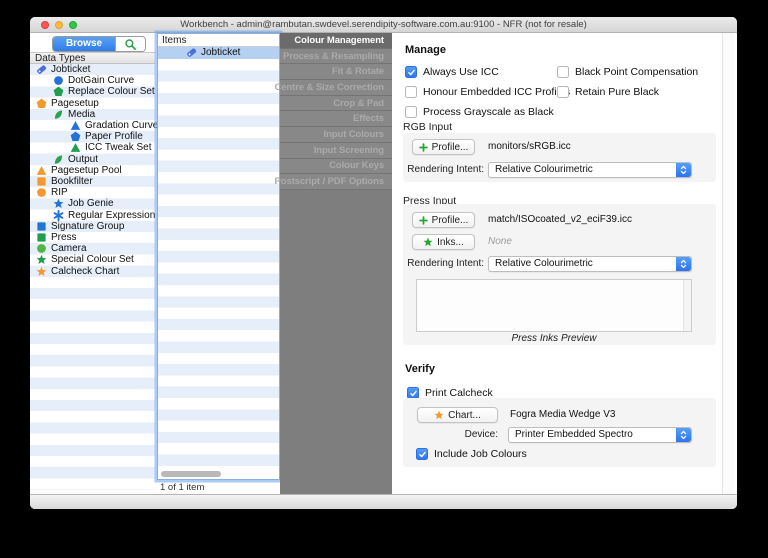  What do you see at coordinates (560, 219) in the screenshot?
I see `press-profile-value: match/ISOcoated_v2_eciF39.icc` at bounding box center [560, 219].